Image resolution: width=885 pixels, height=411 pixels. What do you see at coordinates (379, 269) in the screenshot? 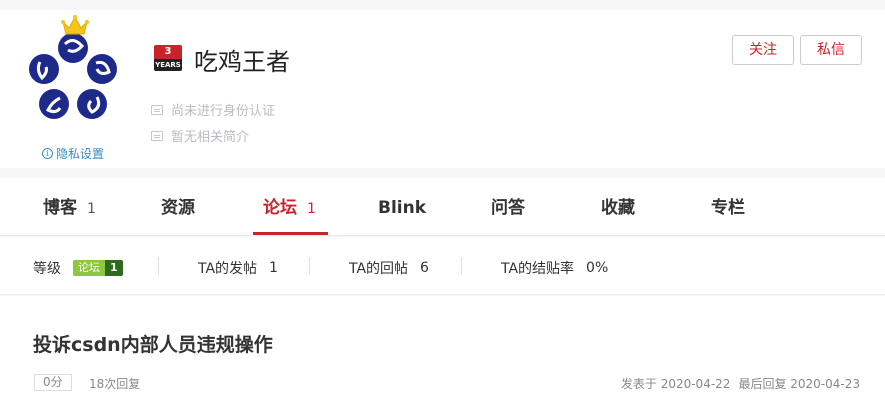
I see `replies-label: TA的回帖` at bounding box center [379, 269].